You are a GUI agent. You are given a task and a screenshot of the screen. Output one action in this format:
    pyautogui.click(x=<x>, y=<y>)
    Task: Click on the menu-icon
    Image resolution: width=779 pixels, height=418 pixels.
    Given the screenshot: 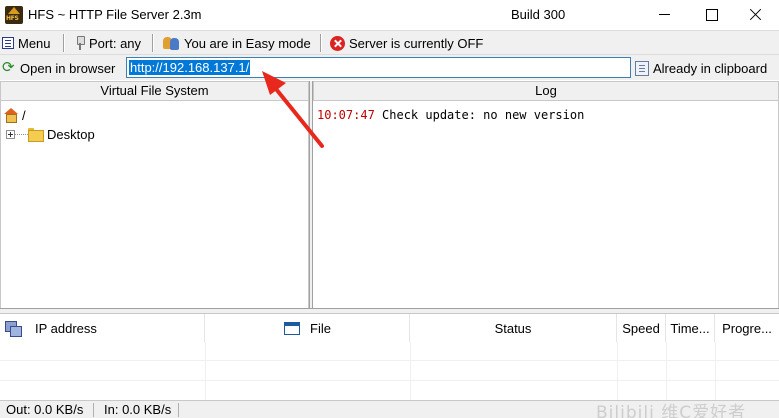 What is the action you would take?
    pyautogui.click(x=8, y=43)
    